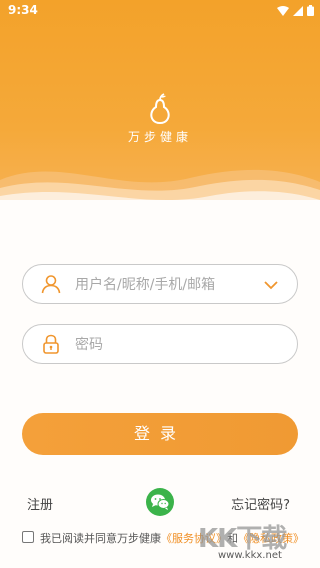 The width and height of the screenshot is (320, 568). Describe the element at coordinates (40, 503) in the screenshot. I see `register-link: 注册` at that location.